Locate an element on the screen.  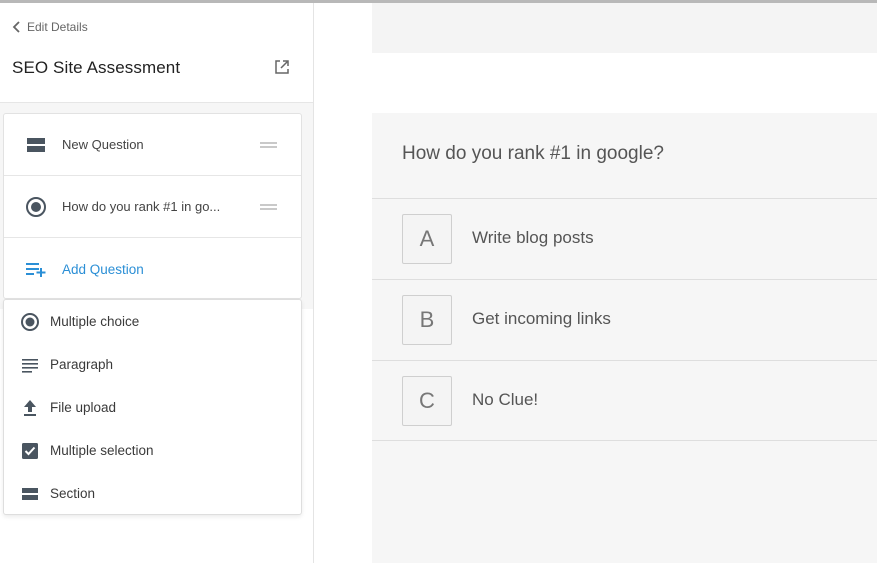
menu-item-label: Multiple choice is located at coordinates (95, 321).